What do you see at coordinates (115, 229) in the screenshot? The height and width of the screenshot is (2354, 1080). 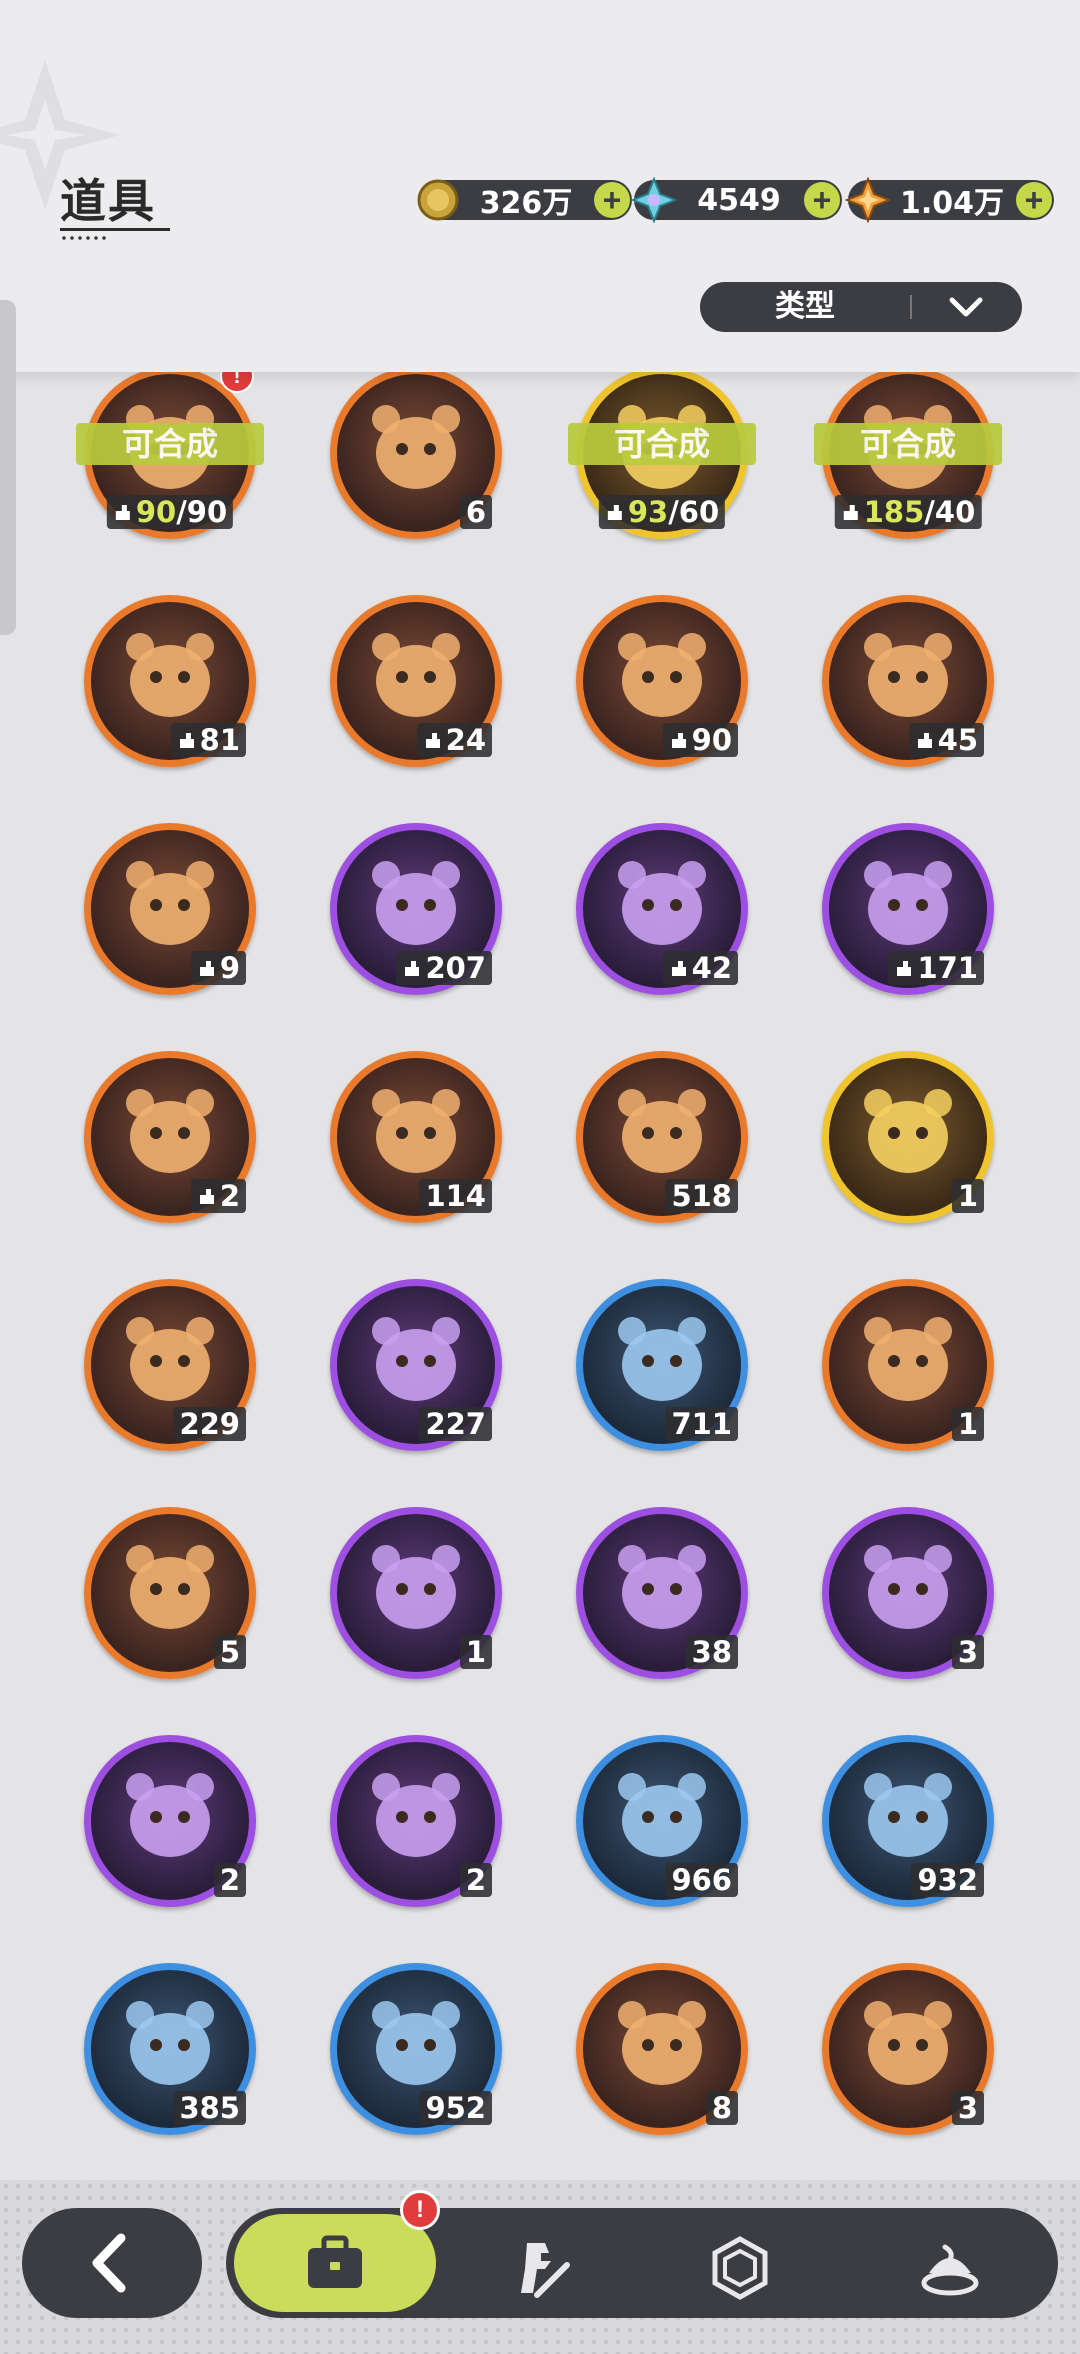 I see `title-underline` at bounding box center [115, 229].